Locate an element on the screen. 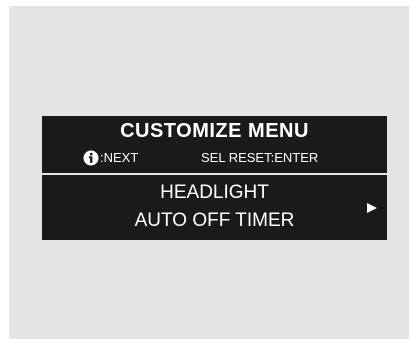 Image resolution: width=420 pixels, height=346 pixels. display-header: CUSTOMIZE MENU :NEXT SEL RESET:ENTER is located at coordinates (214, 144).